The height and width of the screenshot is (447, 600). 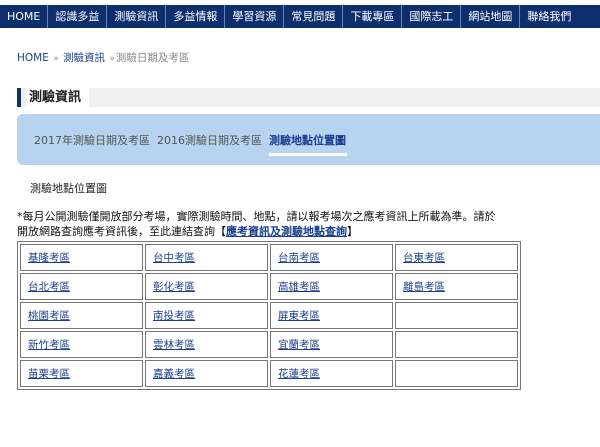 I want to click on notice-bracket-close: 】, so click(x=352, y=231).